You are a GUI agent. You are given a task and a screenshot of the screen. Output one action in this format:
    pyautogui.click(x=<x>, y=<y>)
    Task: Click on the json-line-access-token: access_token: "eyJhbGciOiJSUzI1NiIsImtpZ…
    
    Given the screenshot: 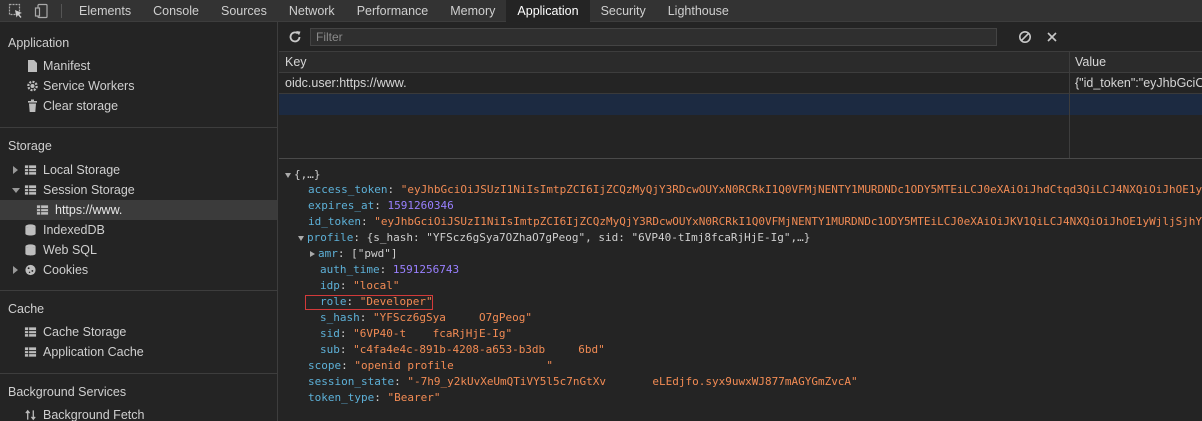 What is the action you would take?
    pyautogui.click(x=755, y=189)
    